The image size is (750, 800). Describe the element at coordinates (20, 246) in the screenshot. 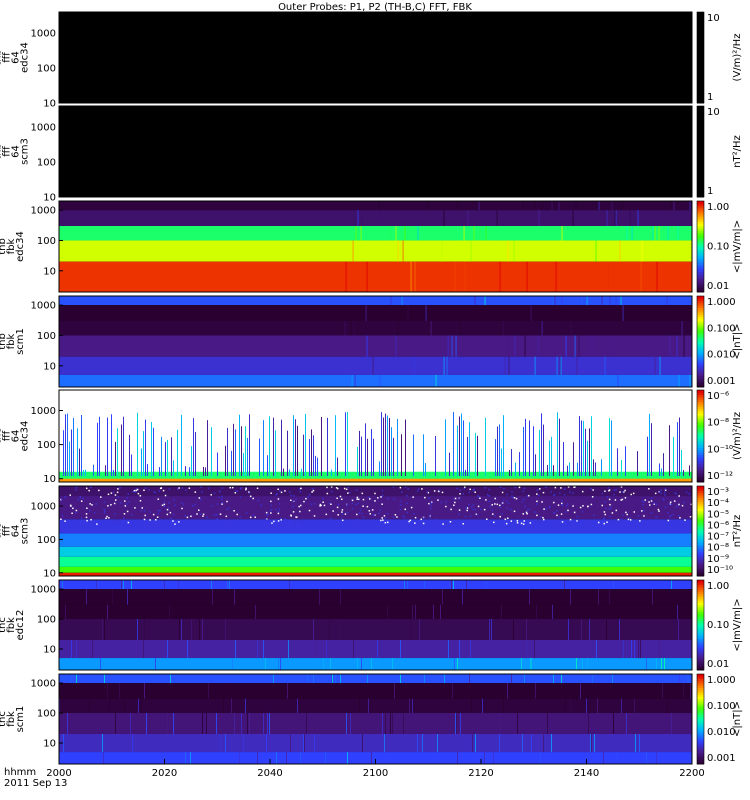

I see `y-axis-label-line: edc34` at that location.